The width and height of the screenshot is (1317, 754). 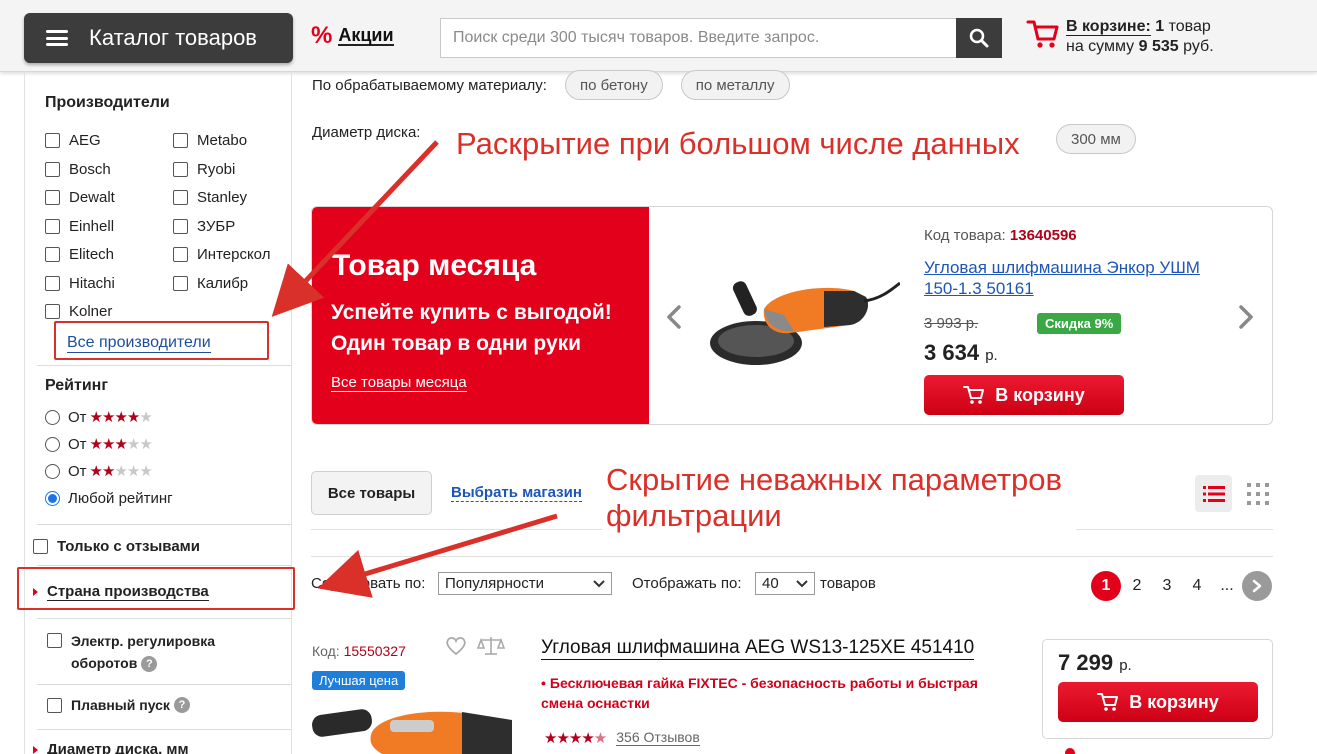 I want to click on brand-checkbox: Hitachi, so click(x=80, y=283).